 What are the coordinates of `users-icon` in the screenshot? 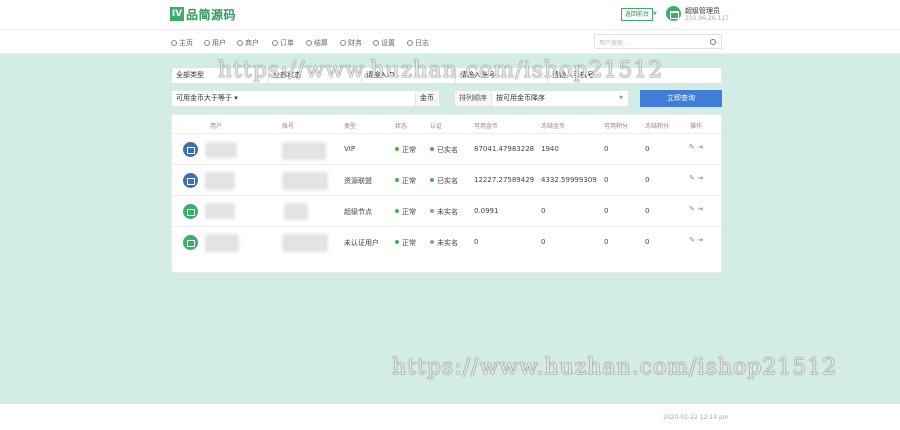 It's located at (240, 43).